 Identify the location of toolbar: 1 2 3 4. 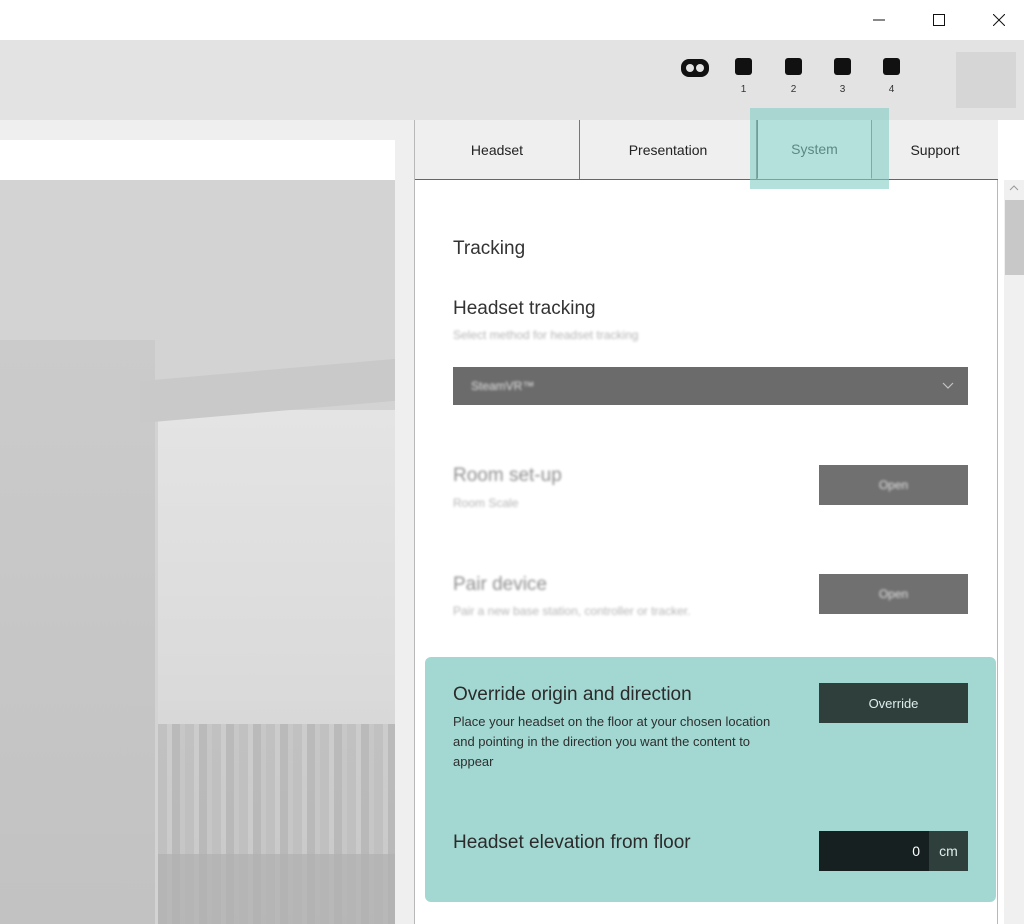
(512, 80).